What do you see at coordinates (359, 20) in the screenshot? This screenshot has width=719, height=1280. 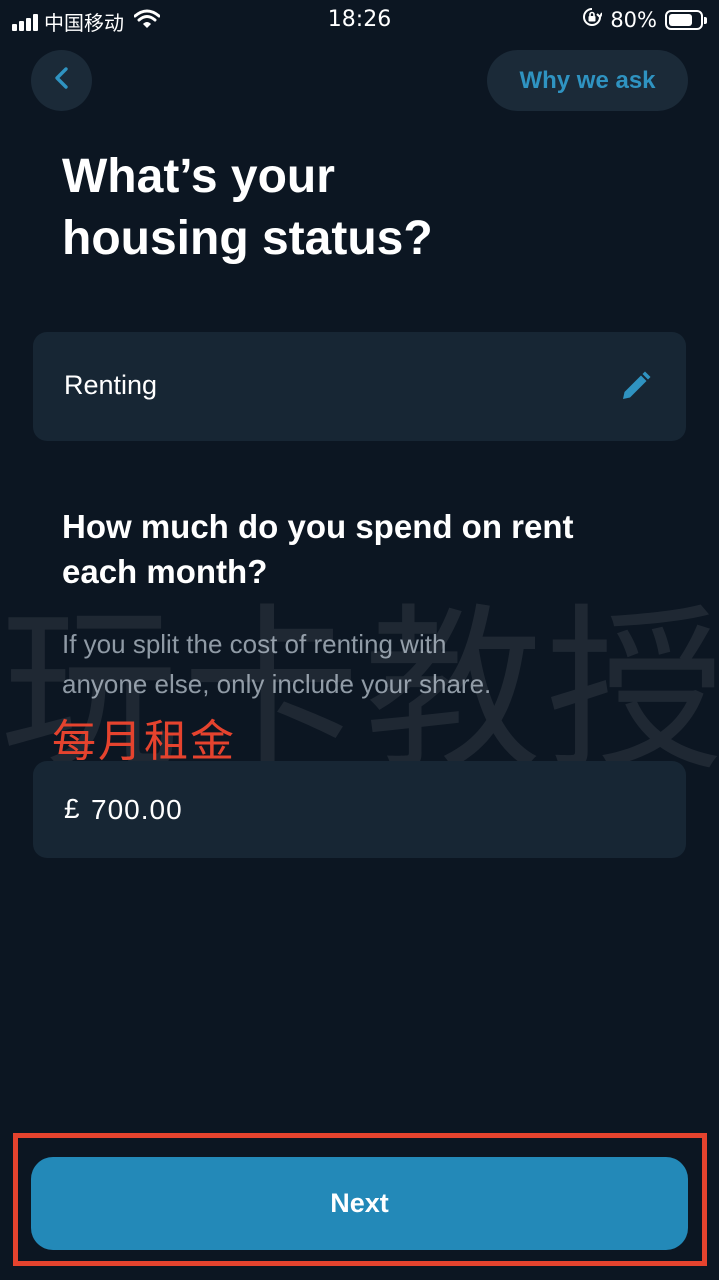 I see `status-bar: 中国移动 18:26 80%` at bounding box center [359, 20].